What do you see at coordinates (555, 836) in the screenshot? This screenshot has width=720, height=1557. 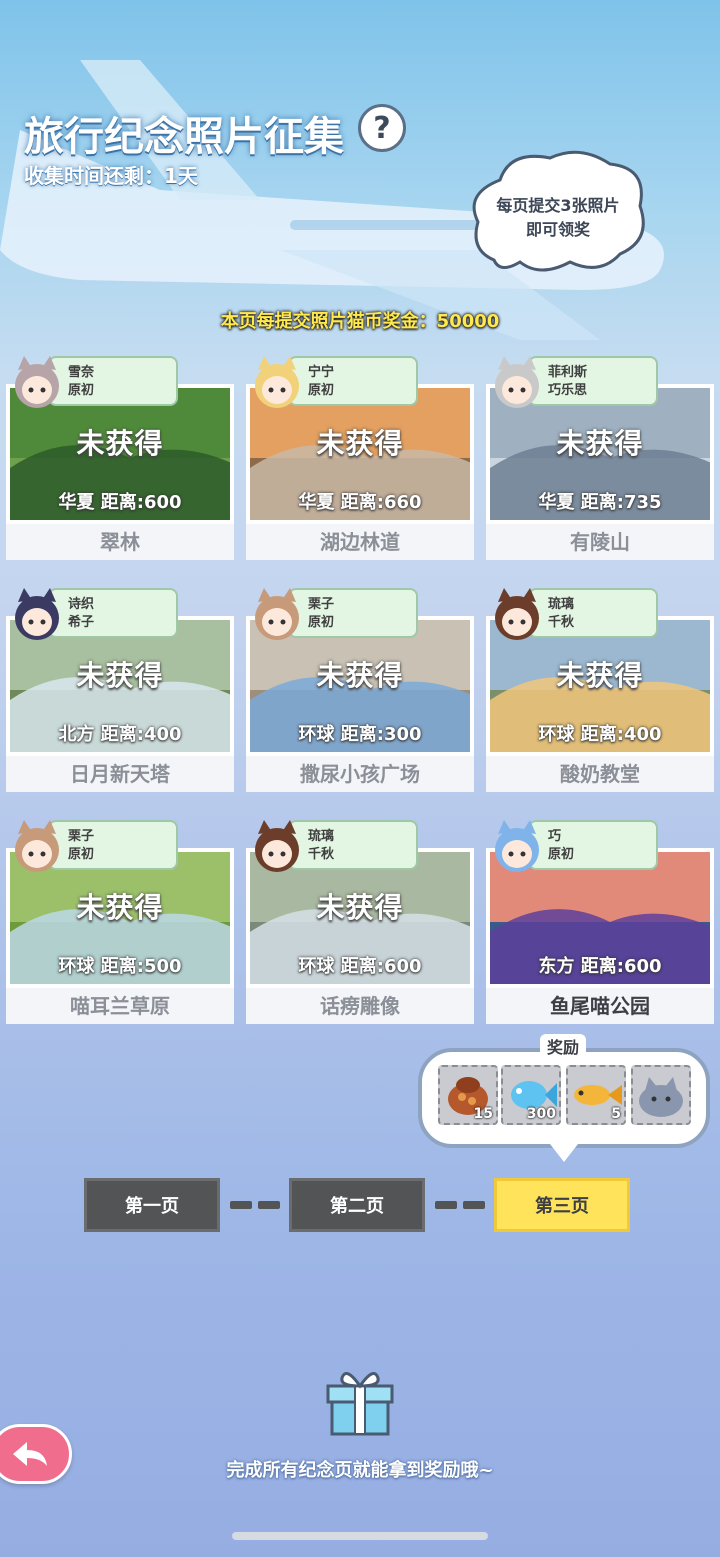 I see `character-name: 巧` at bounding box center [555, 836].